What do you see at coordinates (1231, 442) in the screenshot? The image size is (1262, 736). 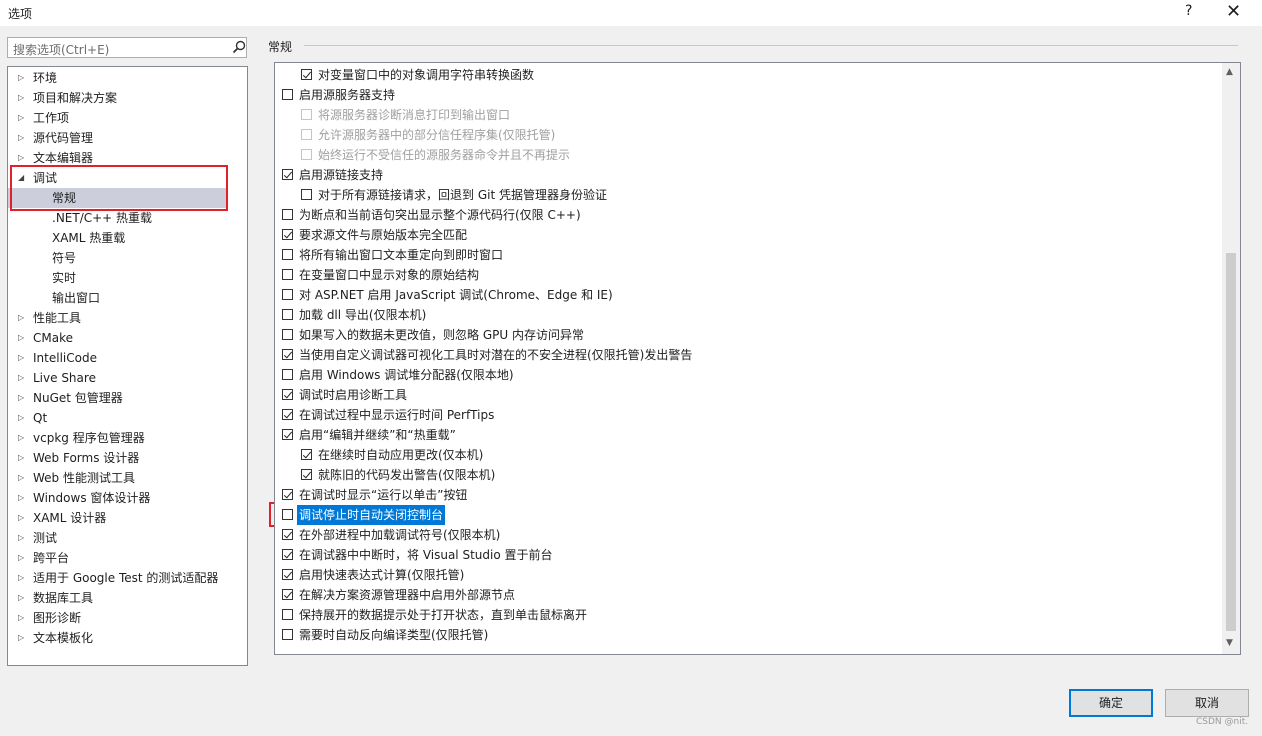 I see `scroll-thumb` at bounding box center [1231, 442].